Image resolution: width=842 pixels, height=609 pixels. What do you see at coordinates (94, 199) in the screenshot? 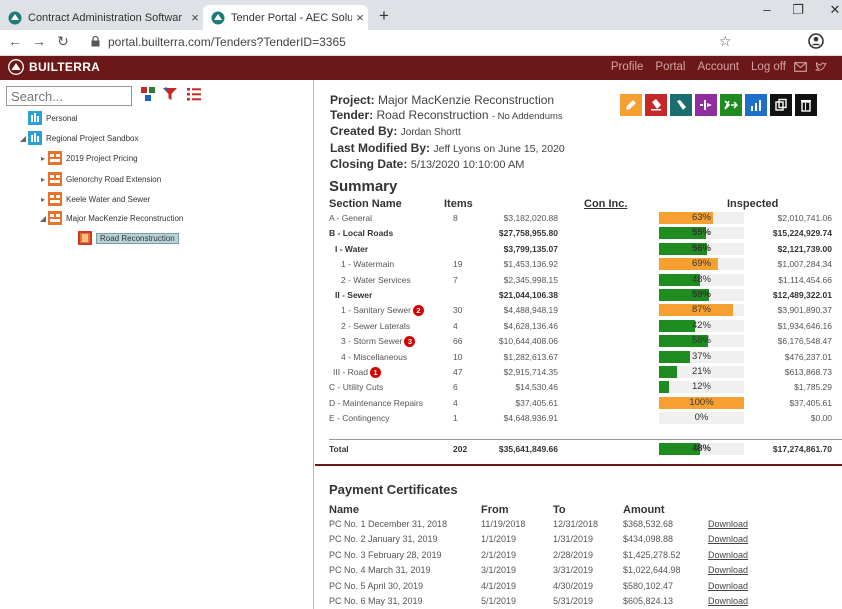
I see `tree-item-keele: ▸ Keele Water and Sewer` at bounding box center [94, 199].